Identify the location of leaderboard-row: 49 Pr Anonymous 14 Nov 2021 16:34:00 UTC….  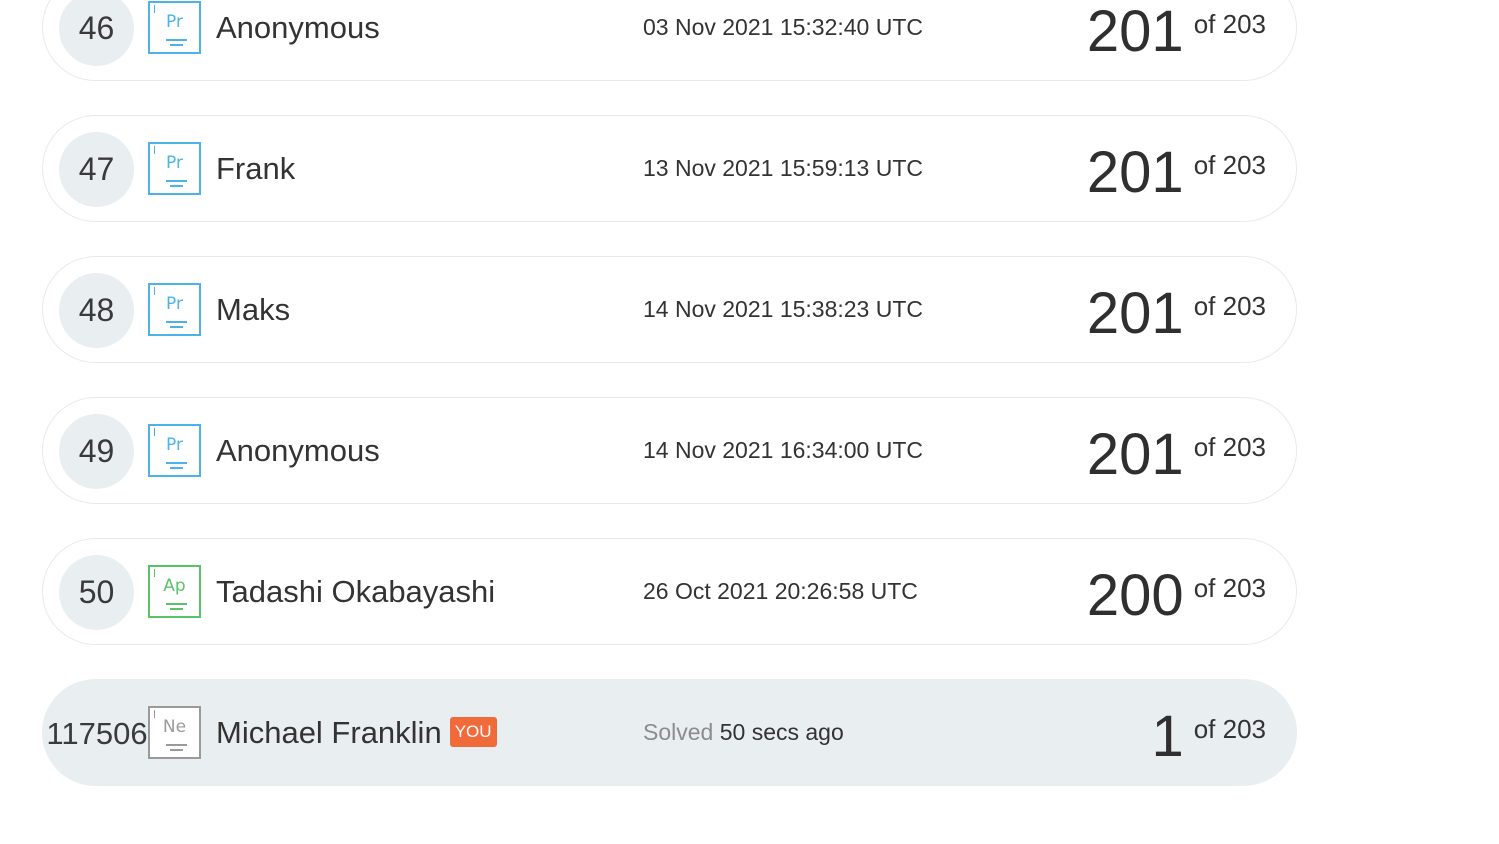
(669, 450).